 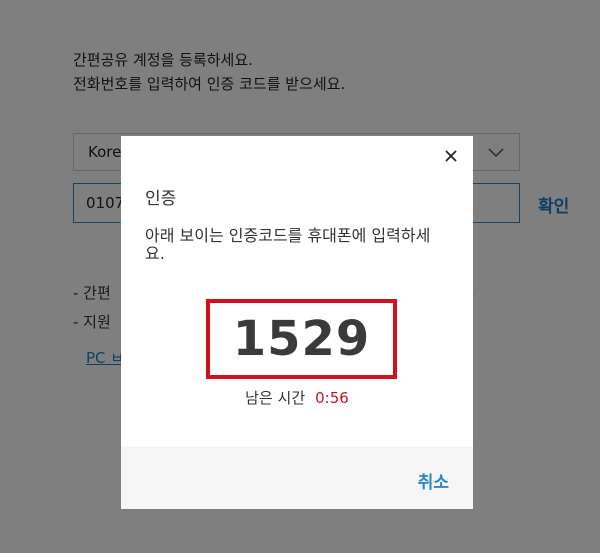 What do you see at coordinates (301, 339) in the screenshot?
I see `verification-code: 1529` at bounding box center [301, 339].